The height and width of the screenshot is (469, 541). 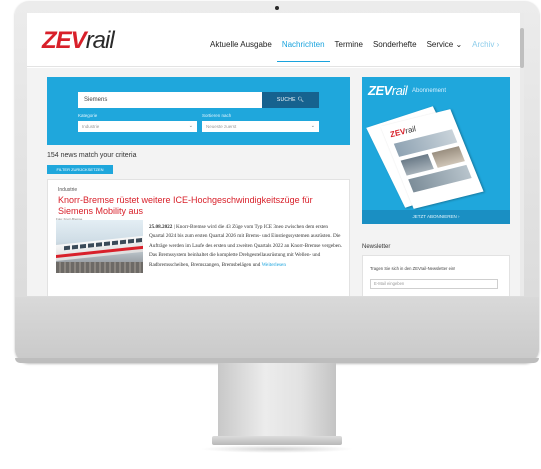 I want to click on imac-stand, so click(x=277, y=402).